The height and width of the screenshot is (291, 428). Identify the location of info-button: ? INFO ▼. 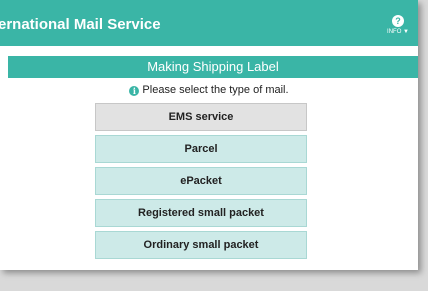
(398, 28).